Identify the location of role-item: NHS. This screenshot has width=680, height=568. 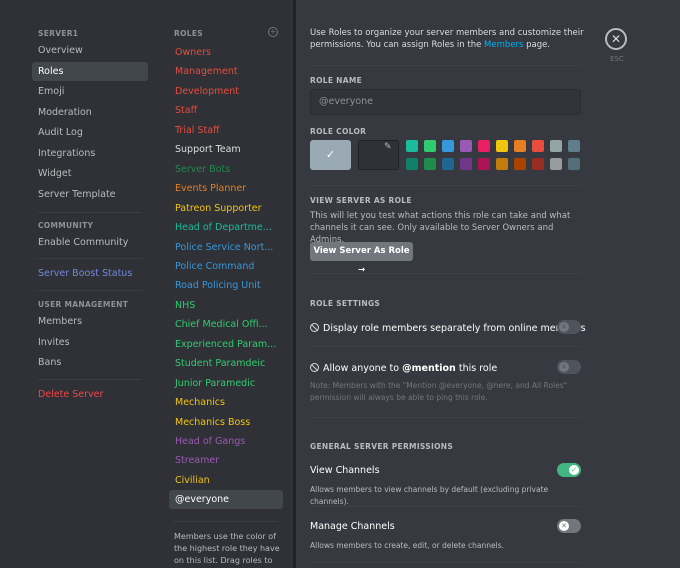
(226, 305).